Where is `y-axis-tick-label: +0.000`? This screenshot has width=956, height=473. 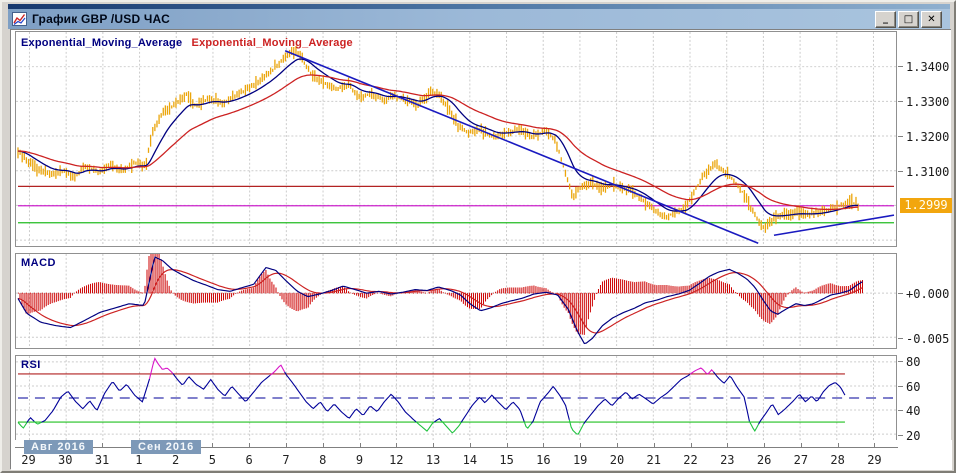 y-axis-tick-label: +0.000 is located at coordinates (928, 293).